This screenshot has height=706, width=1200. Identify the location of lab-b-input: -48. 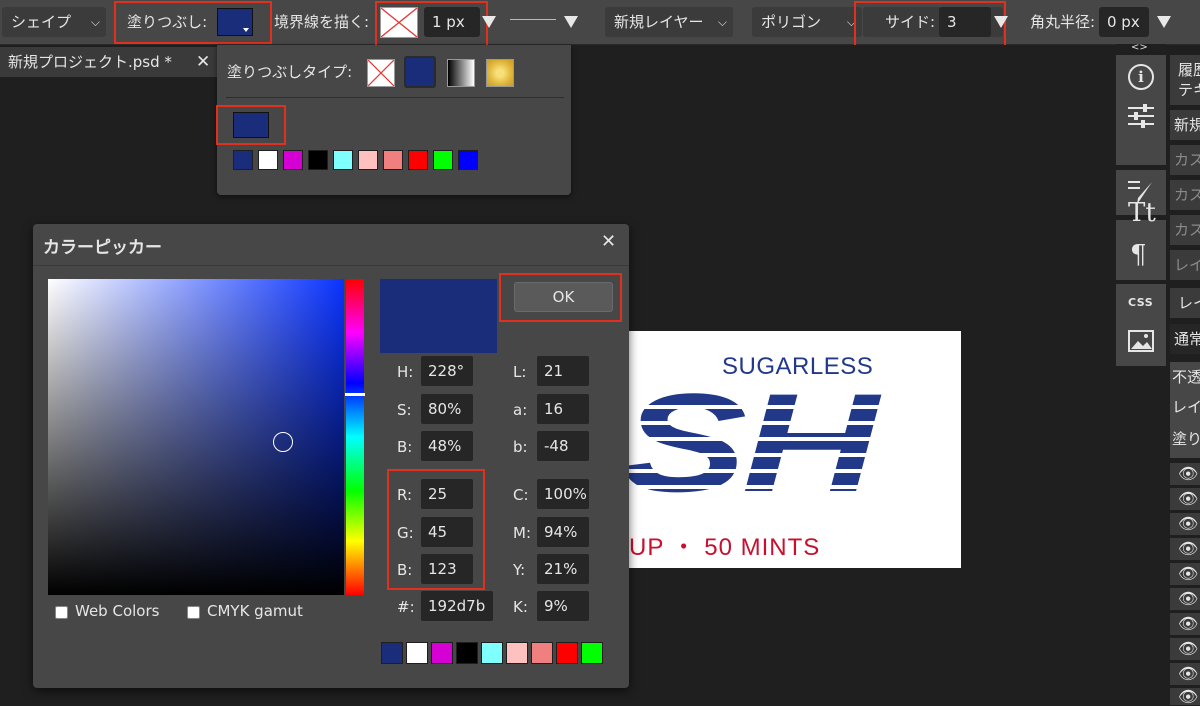
(563, 446).